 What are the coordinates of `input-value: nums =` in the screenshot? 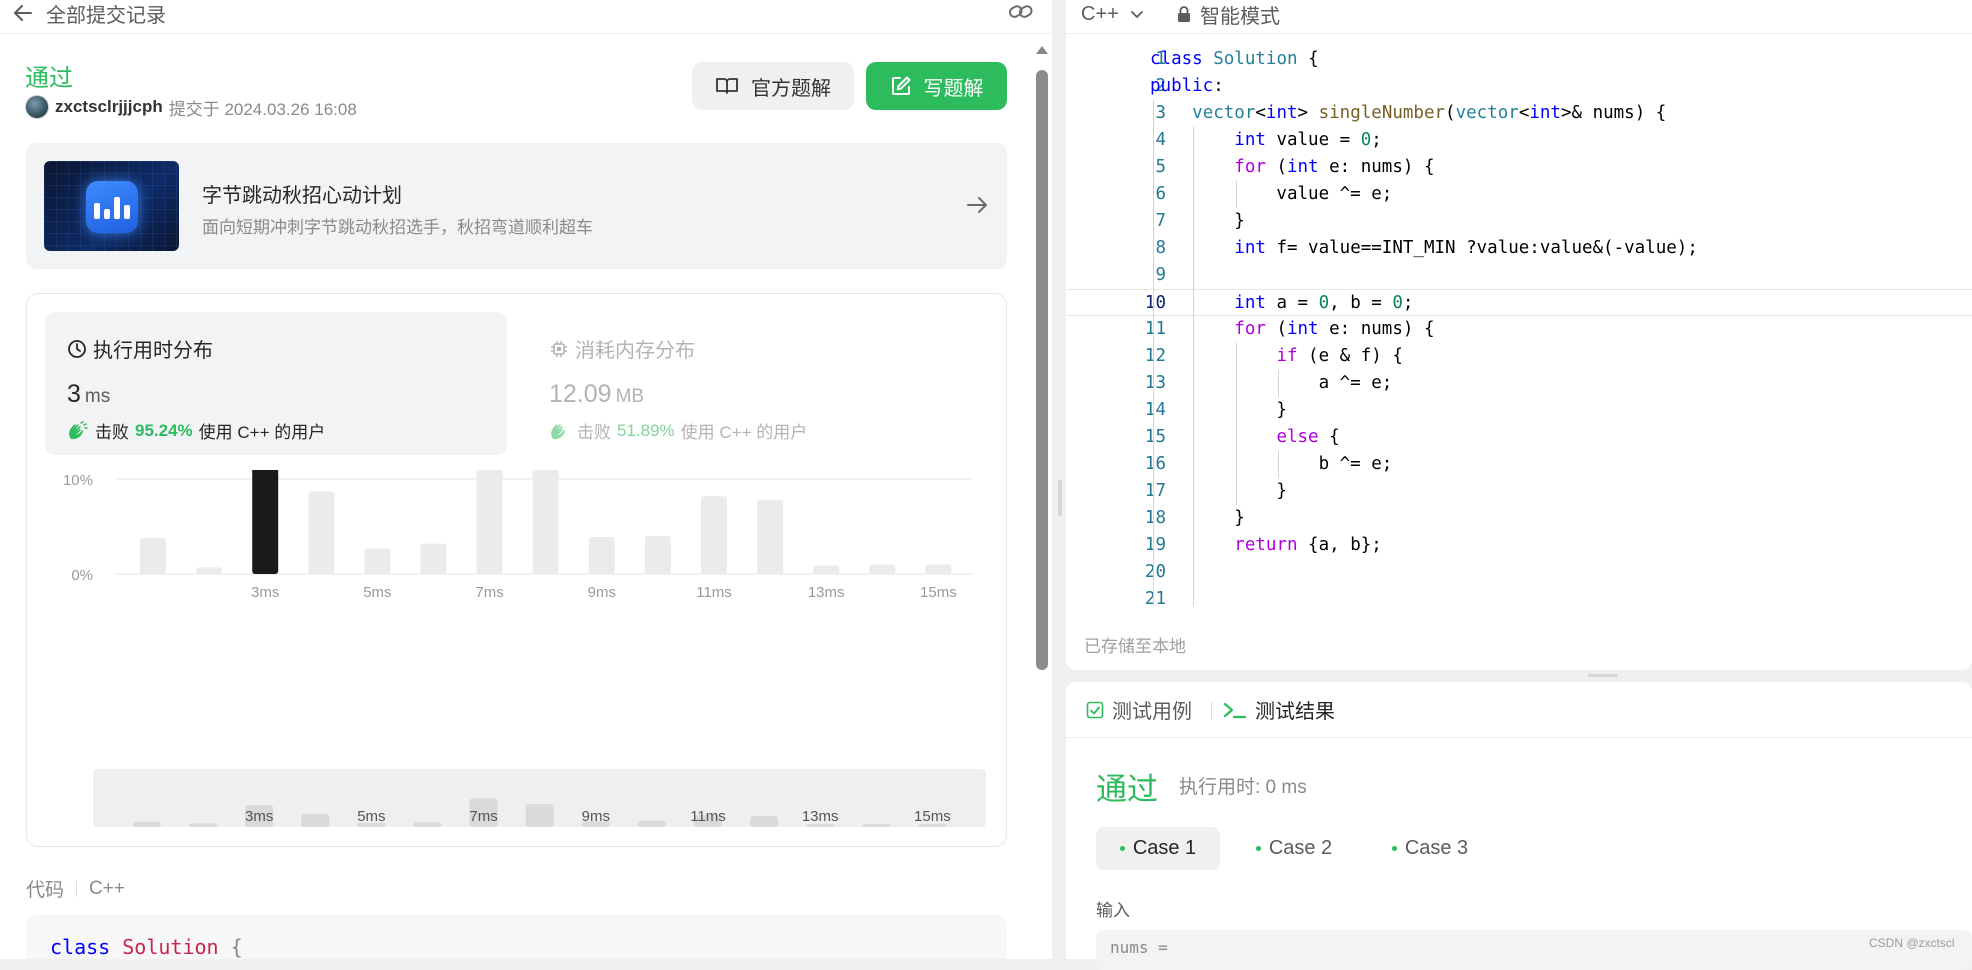 It's located at (1534, 950).